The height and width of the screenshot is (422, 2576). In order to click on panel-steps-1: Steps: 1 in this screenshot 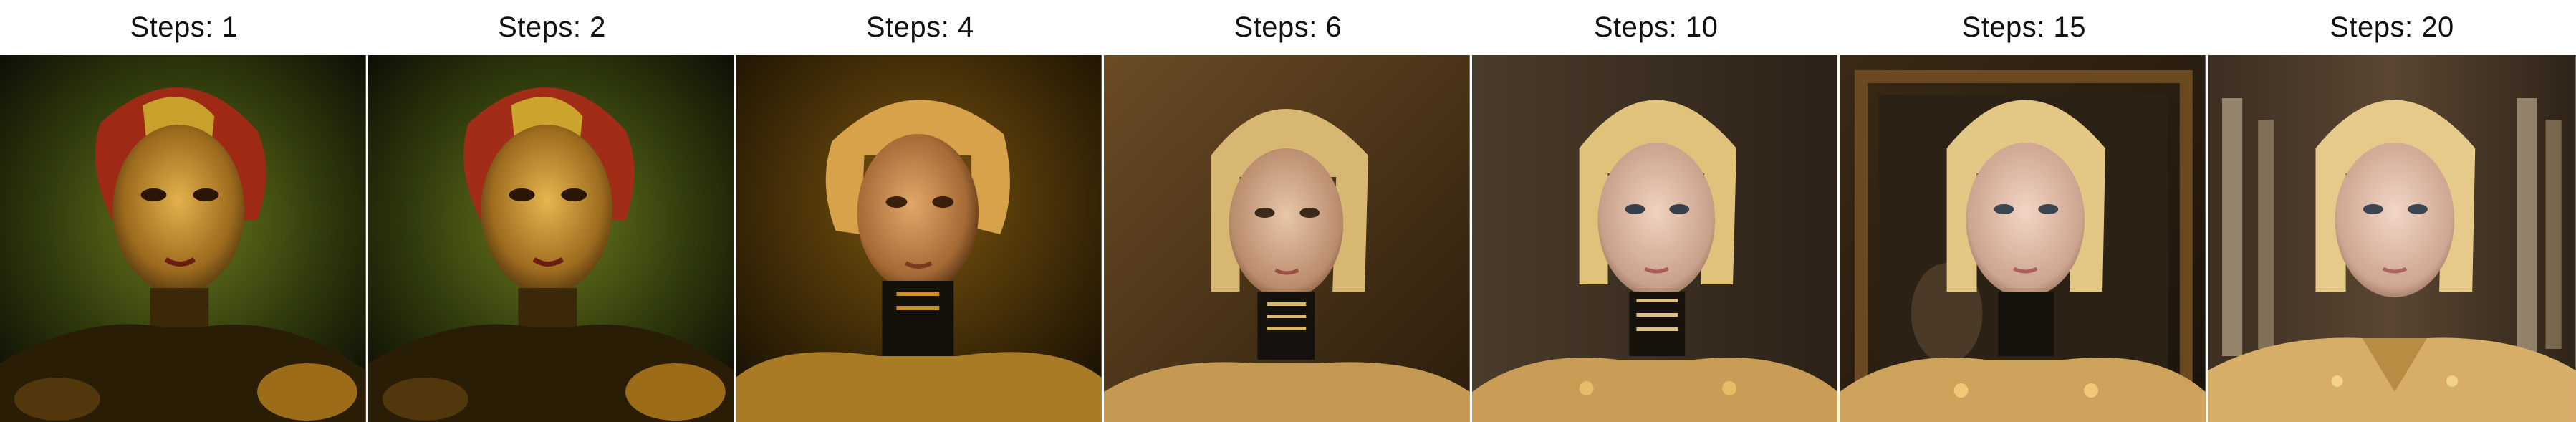, I will do `click(184, 211)`.